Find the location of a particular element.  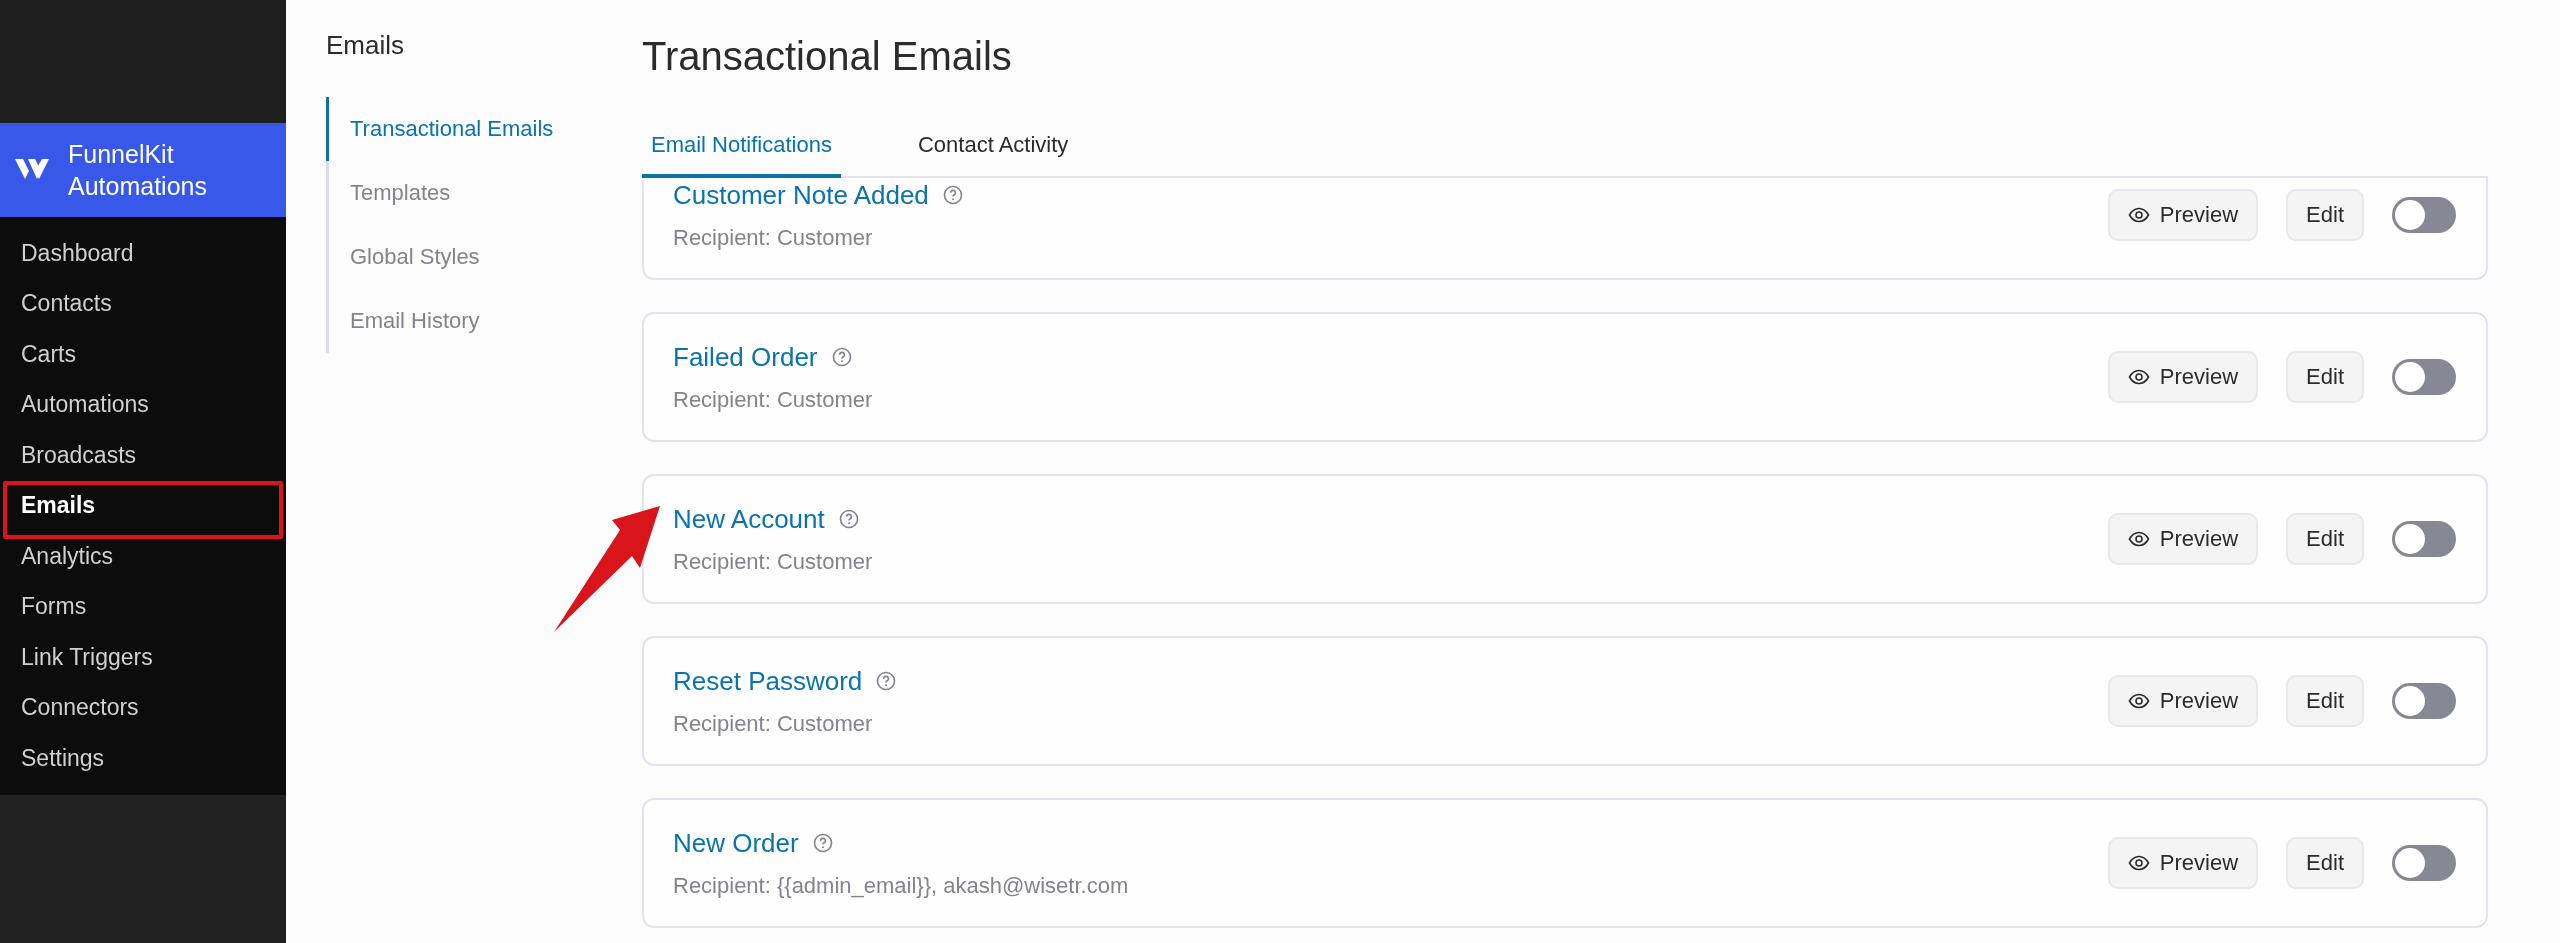

email-title: Customer Note Added is located at coordinates (801, 195).